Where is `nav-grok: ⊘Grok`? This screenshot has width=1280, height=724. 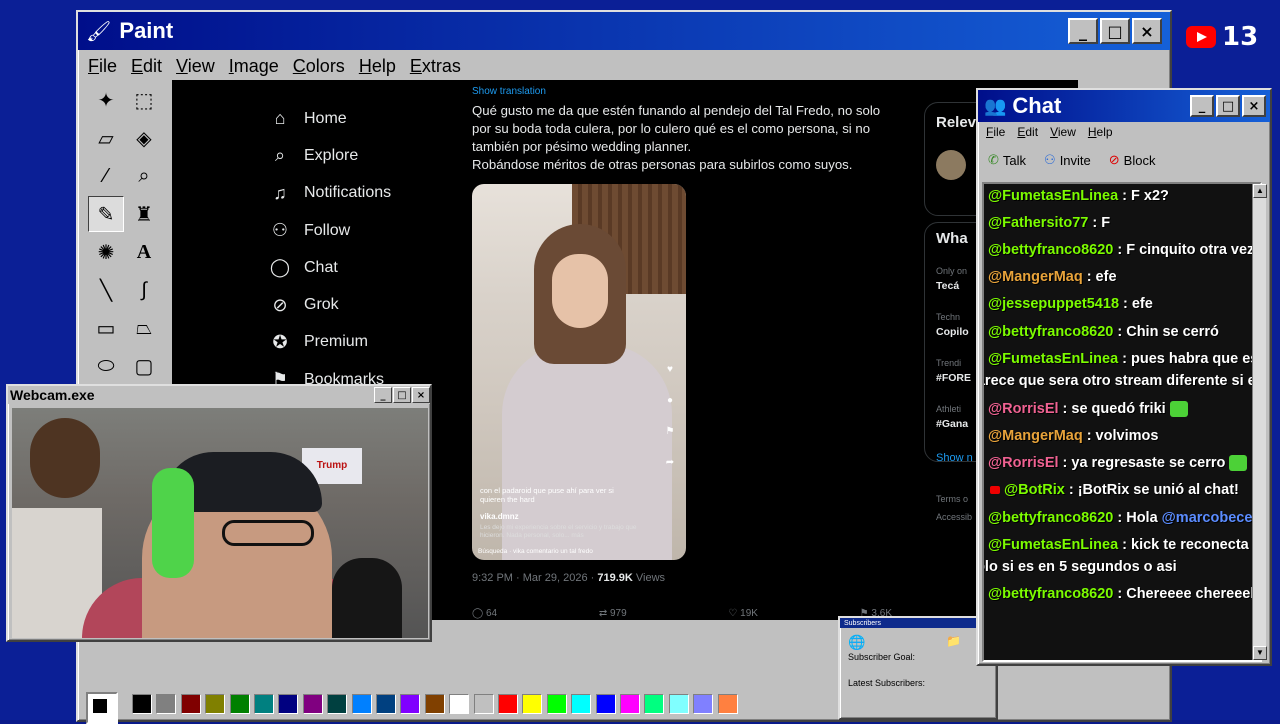 nav-grok: ⊘Grok is located at coordinates (329, 304).